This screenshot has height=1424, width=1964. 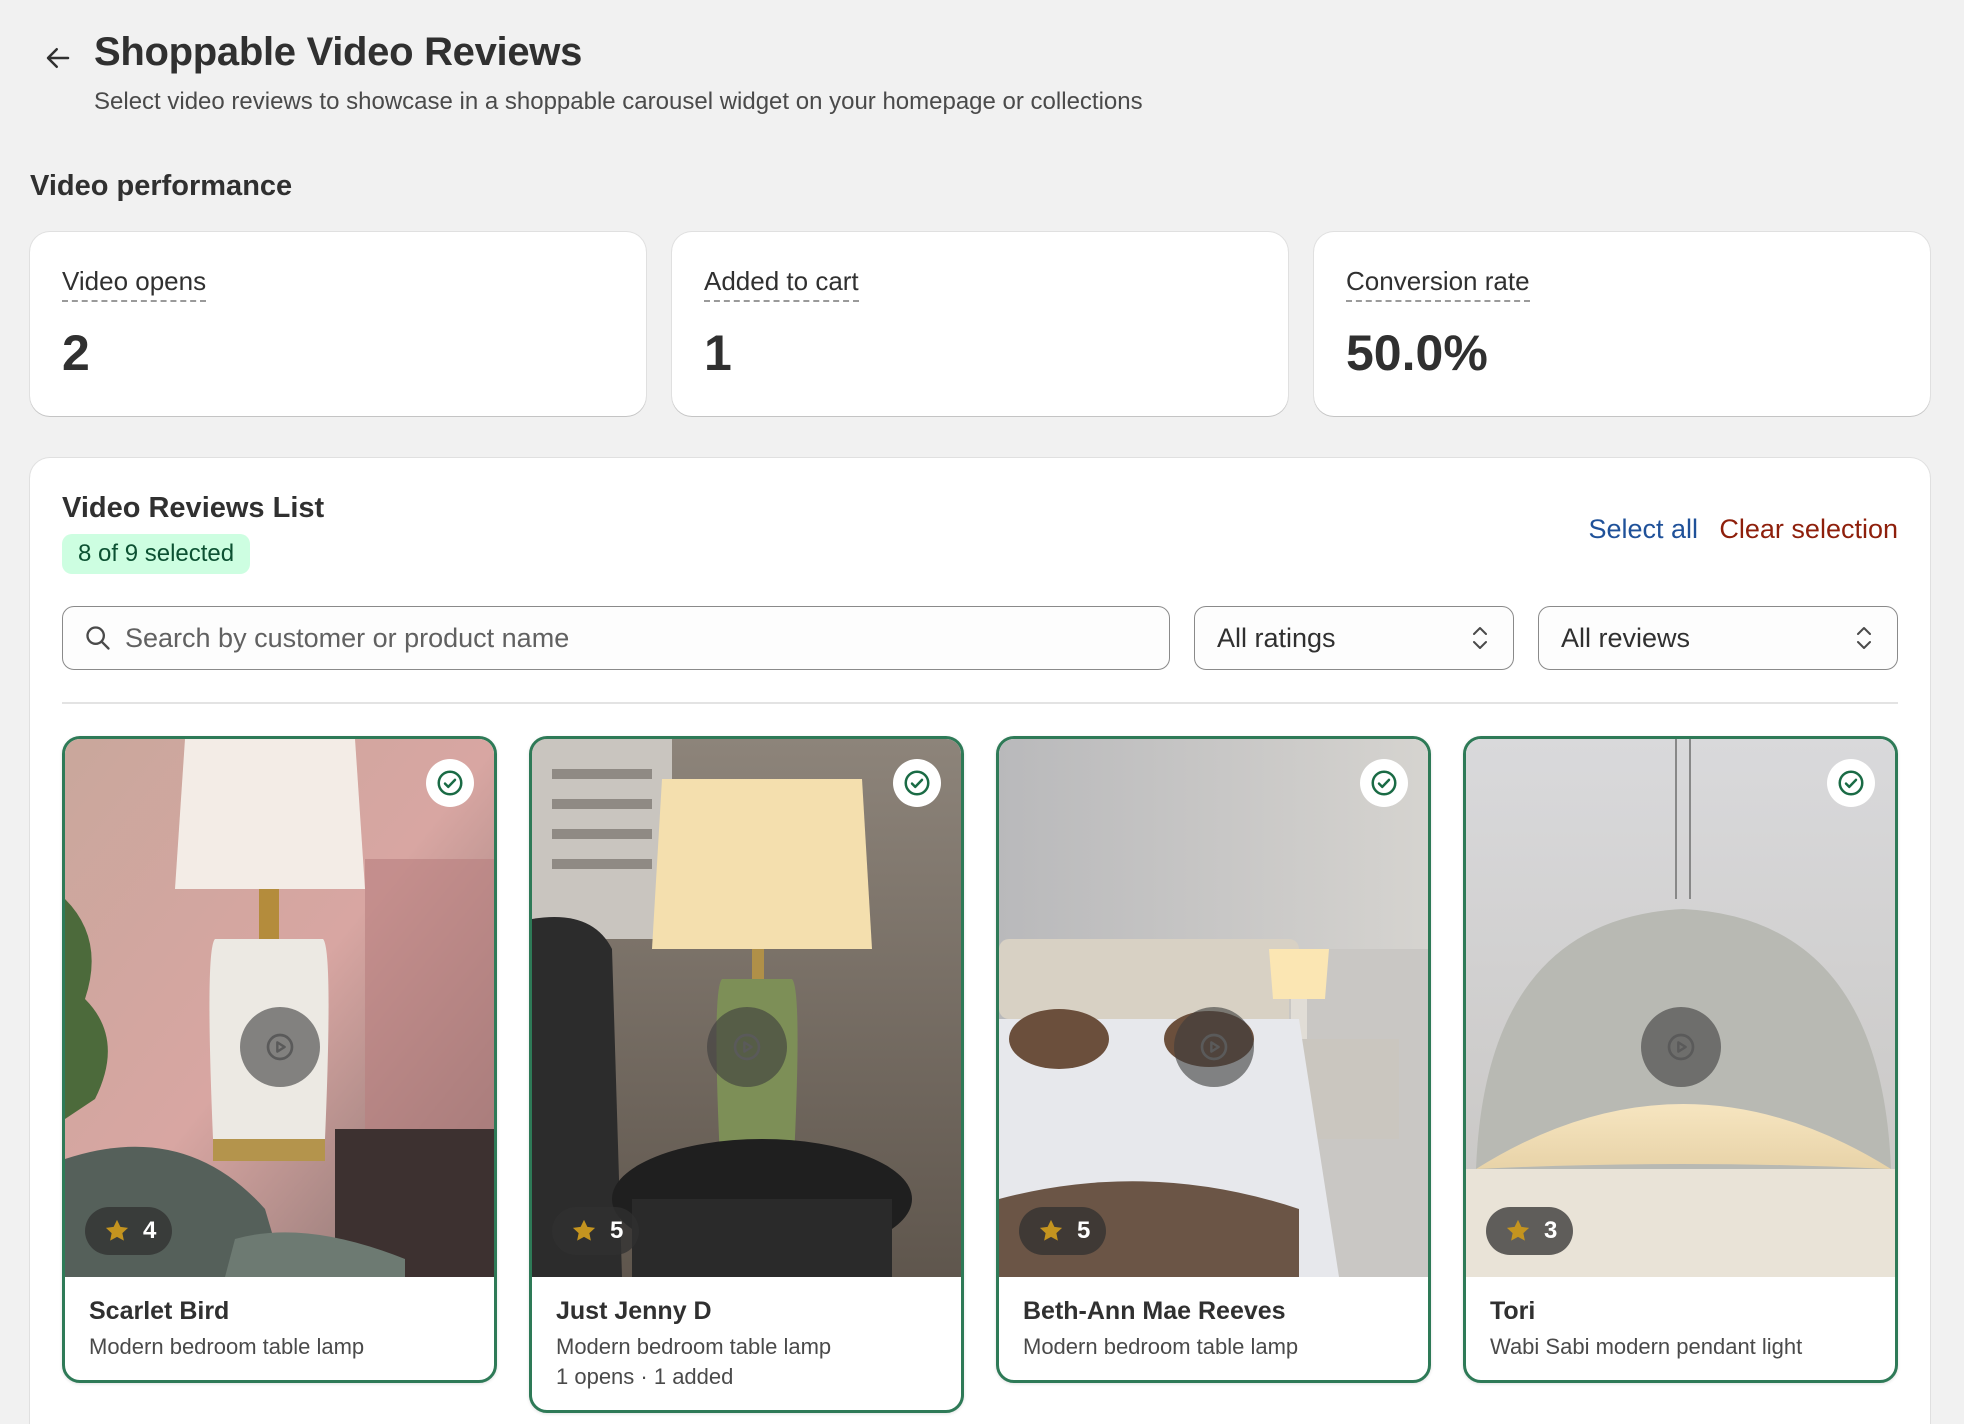 What do you see at coordinates (76, 353) in the screenshot?
I see `metric-value: 2` at bounding box center [76, 353].